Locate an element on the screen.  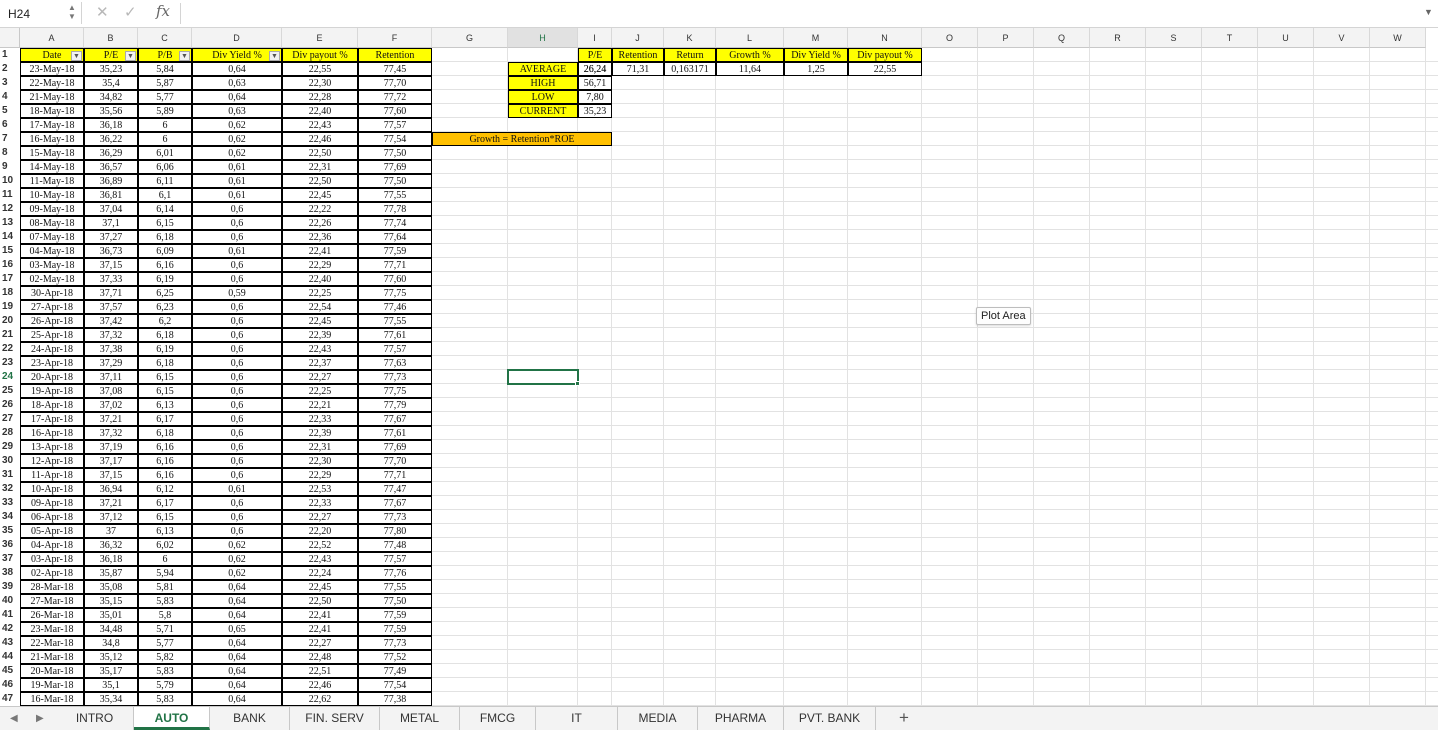
table-cell: 14-May-18 is located at coordinates (52, 167).